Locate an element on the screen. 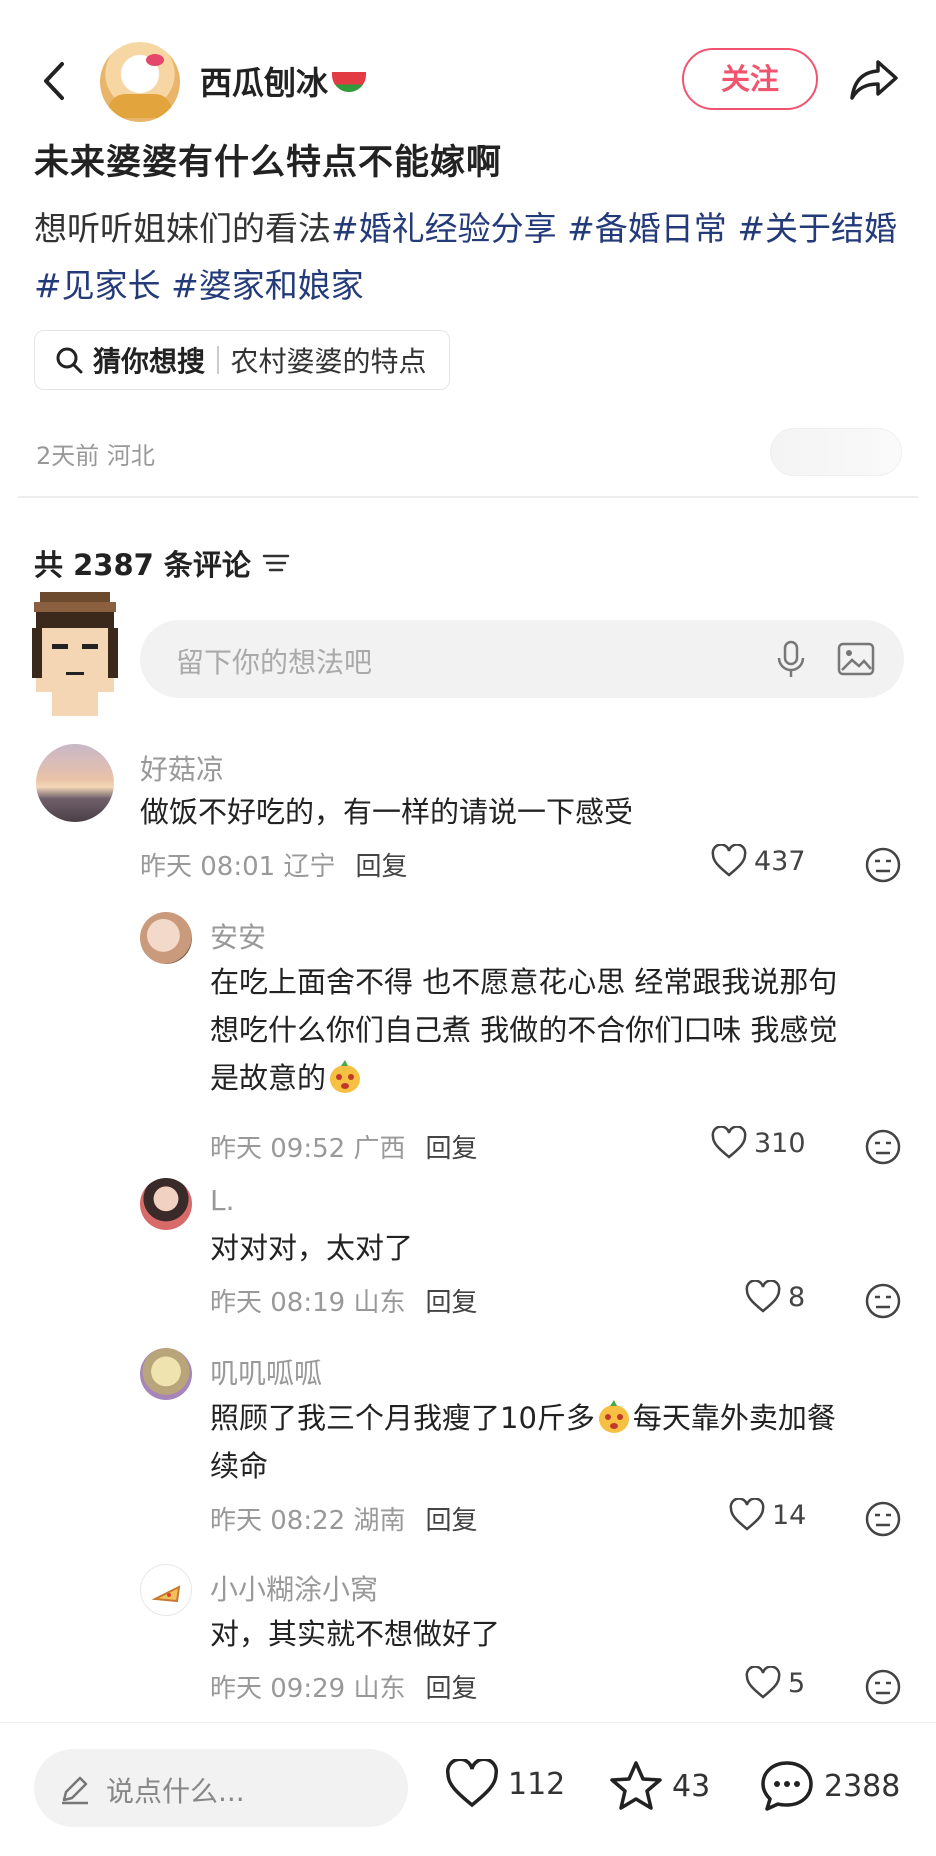 The height and width of the screenshot is (1856, 936). commenter-name: L. is located at coordinates (222, 1200).